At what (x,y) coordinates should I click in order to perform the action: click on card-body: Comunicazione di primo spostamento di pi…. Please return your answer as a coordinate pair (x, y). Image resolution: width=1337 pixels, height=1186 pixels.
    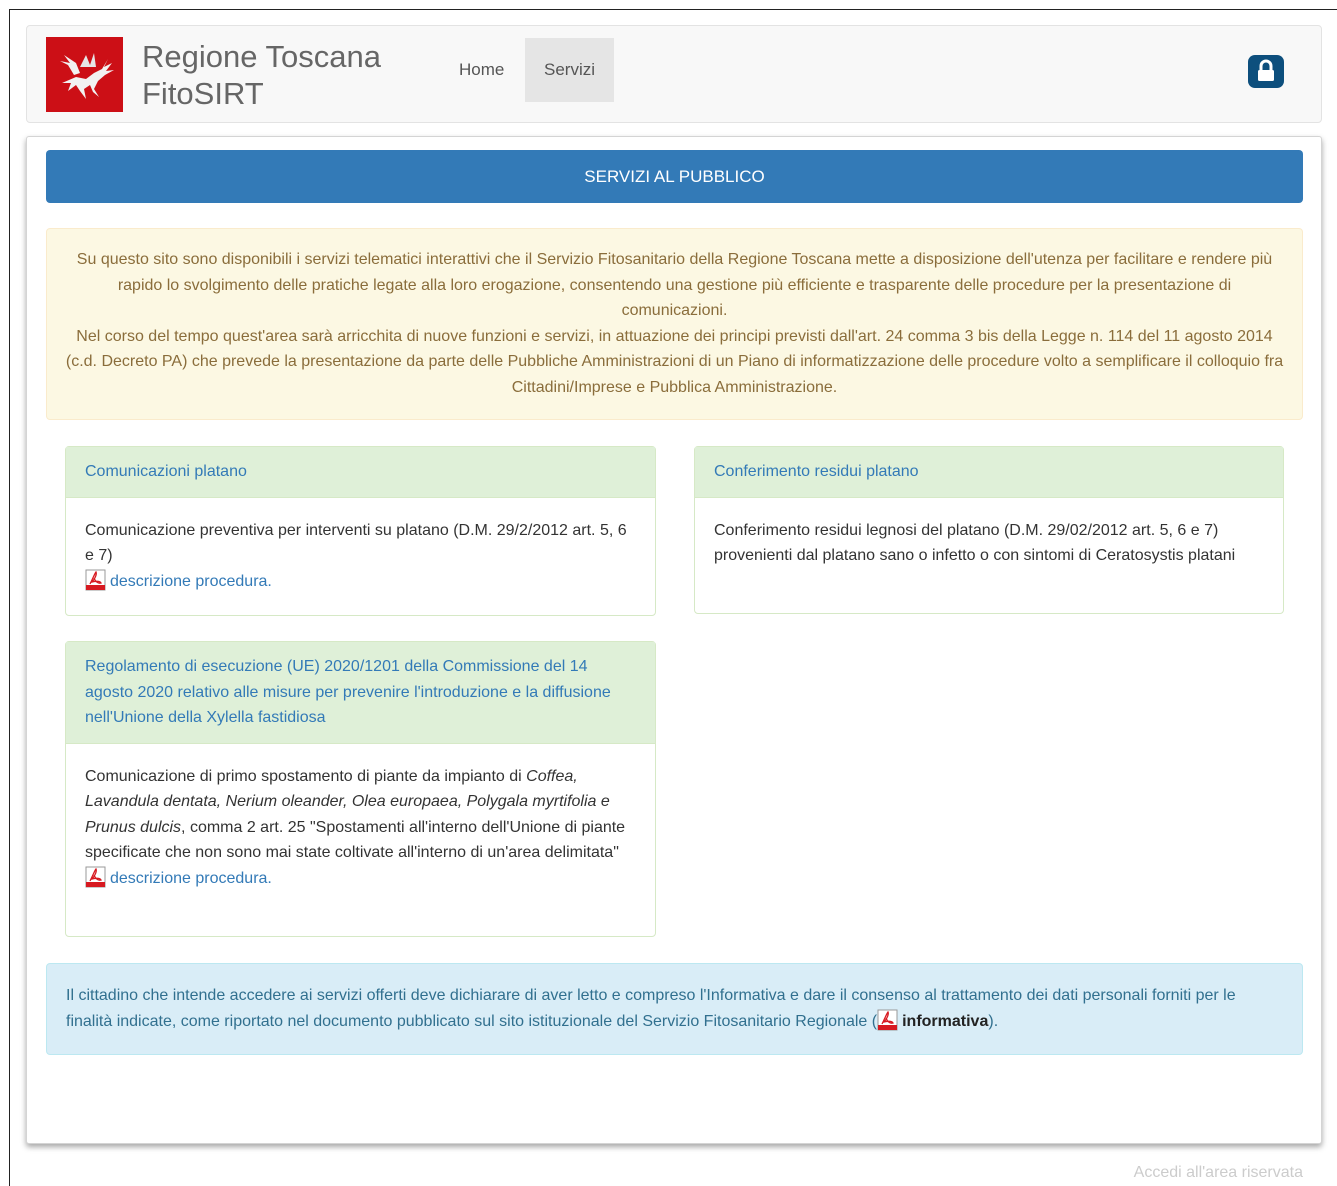
    Looking at the image, I should click on (360, 828).